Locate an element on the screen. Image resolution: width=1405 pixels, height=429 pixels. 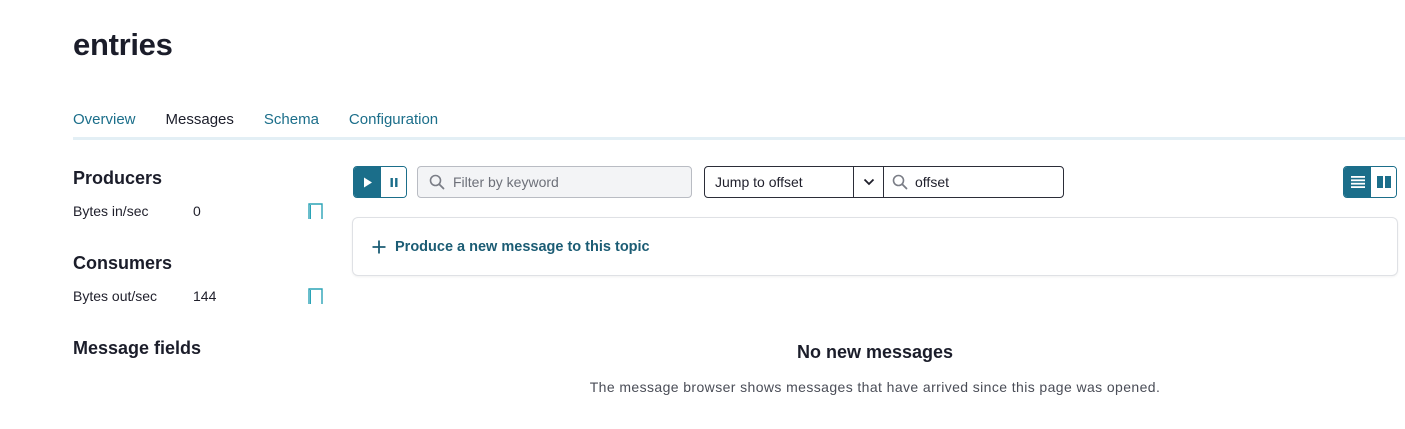
tab-bar-divider is located at coordinates (739, 138).